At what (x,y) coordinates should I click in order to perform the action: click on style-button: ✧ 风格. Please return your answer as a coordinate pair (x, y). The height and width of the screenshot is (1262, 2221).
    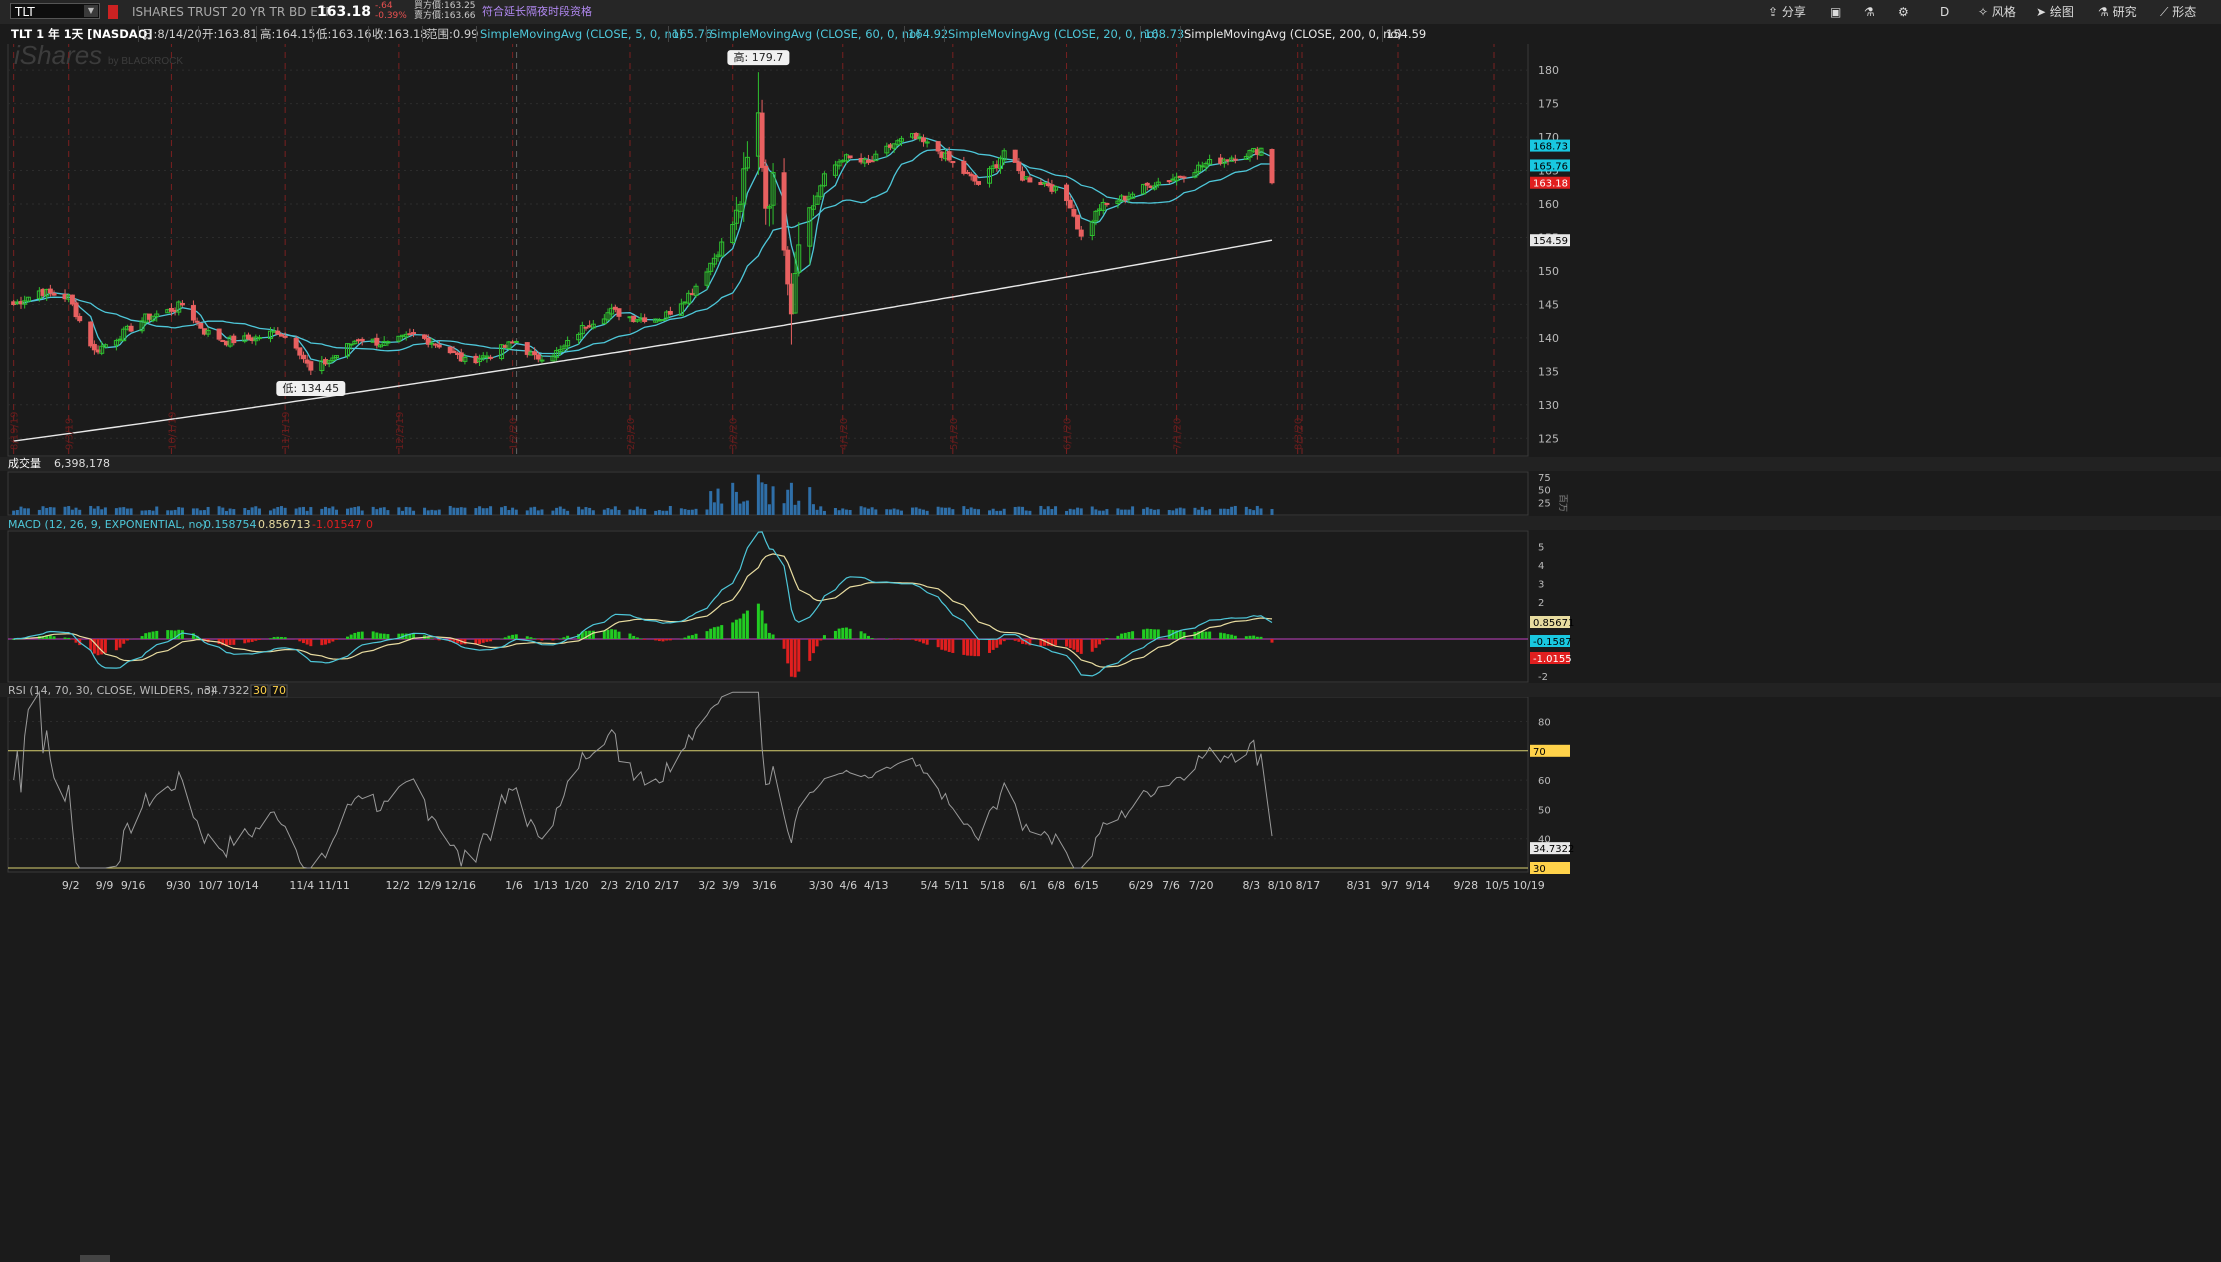
    Looking at the image, I should click on (1997, 12).